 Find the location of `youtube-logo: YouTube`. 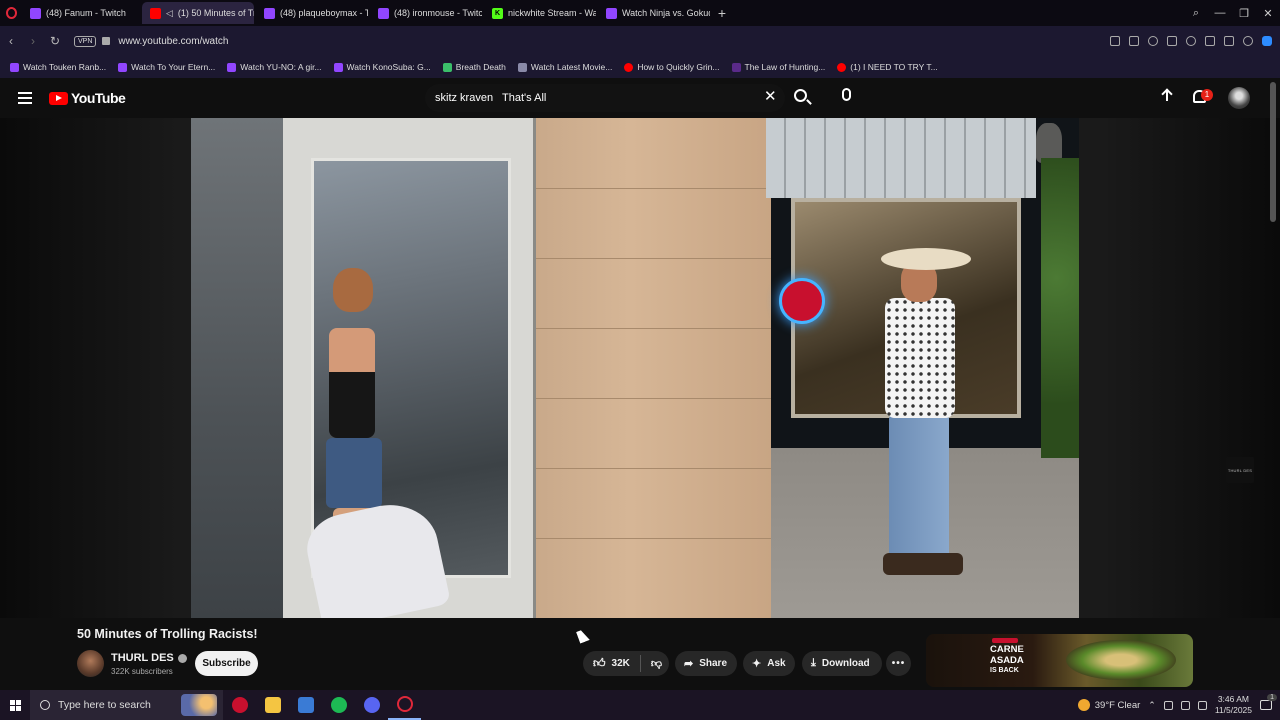

youtube-logo: YouTube is located at coordinates (87, 98).